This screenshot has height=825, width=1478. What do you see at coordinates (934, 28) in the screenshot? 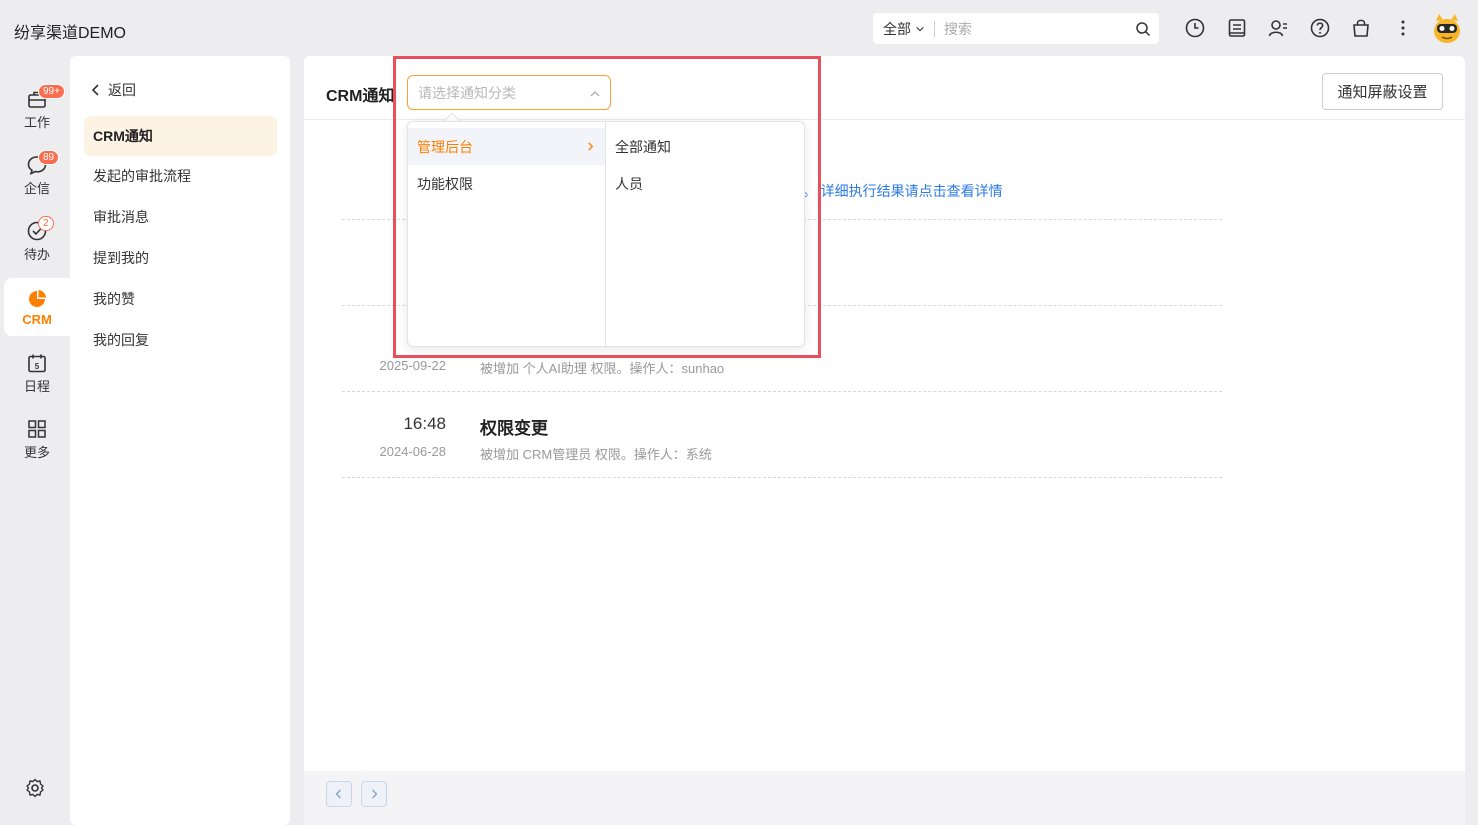
I see `search-divider` at bounding box center [934, 28].